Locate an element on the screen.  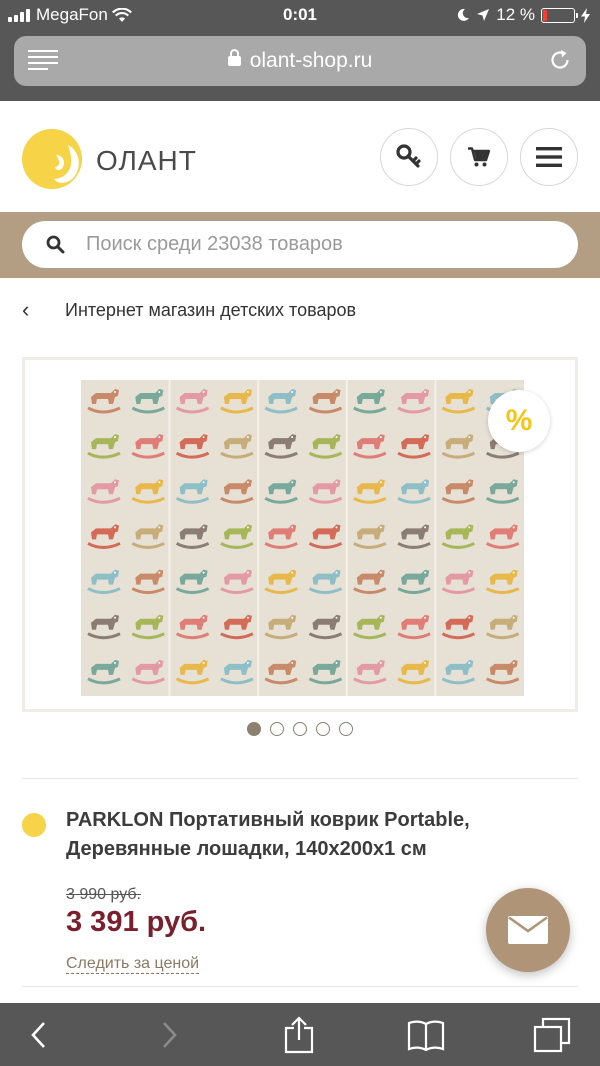
current-price: 3 391 руб. is located at coordinates (136, 922).